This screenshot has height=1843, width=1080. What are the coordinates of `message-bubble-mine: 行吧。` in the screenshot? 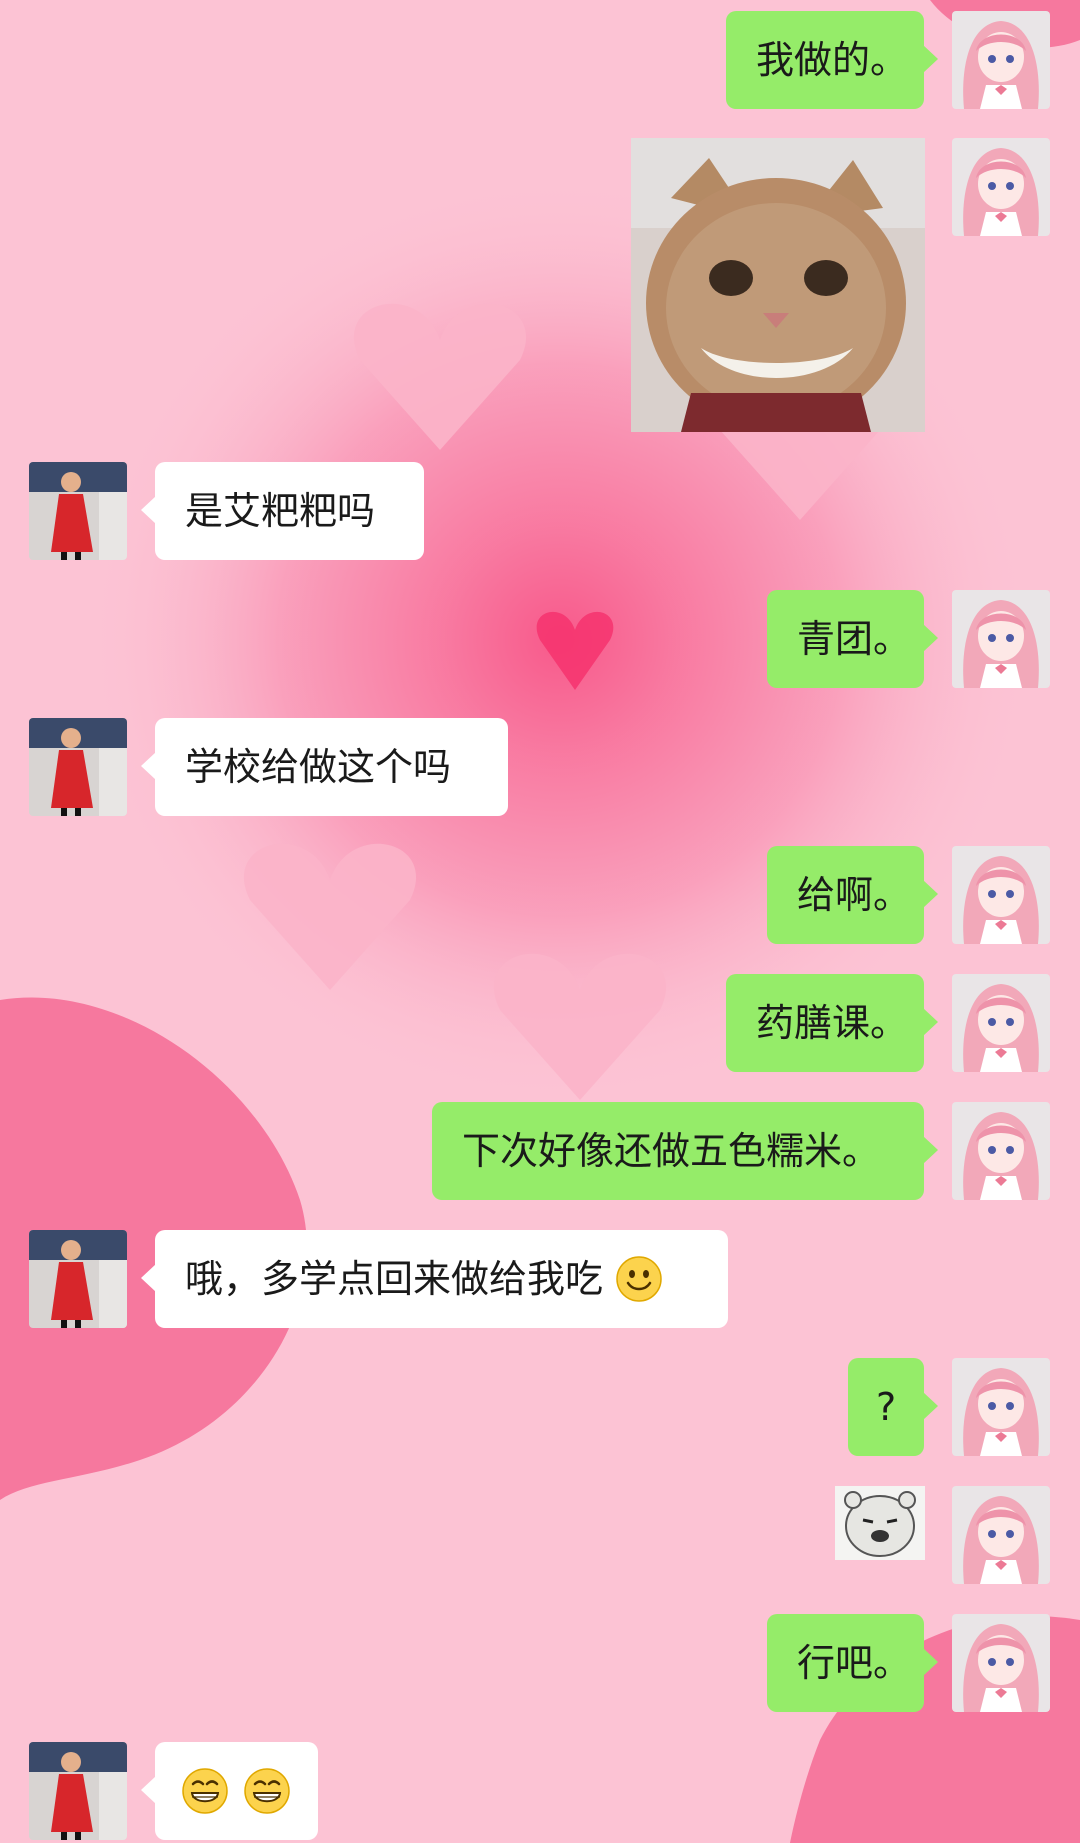 It's located at (852, 1663).